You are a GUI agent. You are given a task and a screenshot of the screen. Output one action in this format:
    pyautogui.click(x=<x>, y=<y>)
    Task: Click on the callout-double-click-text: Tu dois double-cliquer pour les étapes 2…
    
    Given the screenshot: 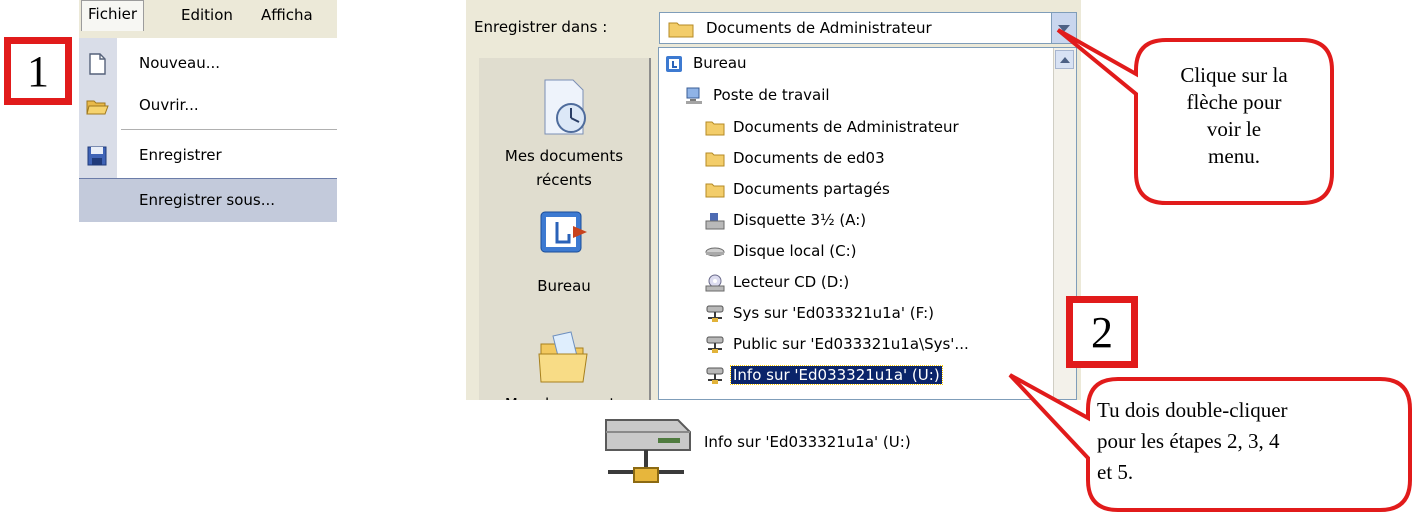 What is the action you would take?
    pyautogui.click(x=1252, y=441)
    